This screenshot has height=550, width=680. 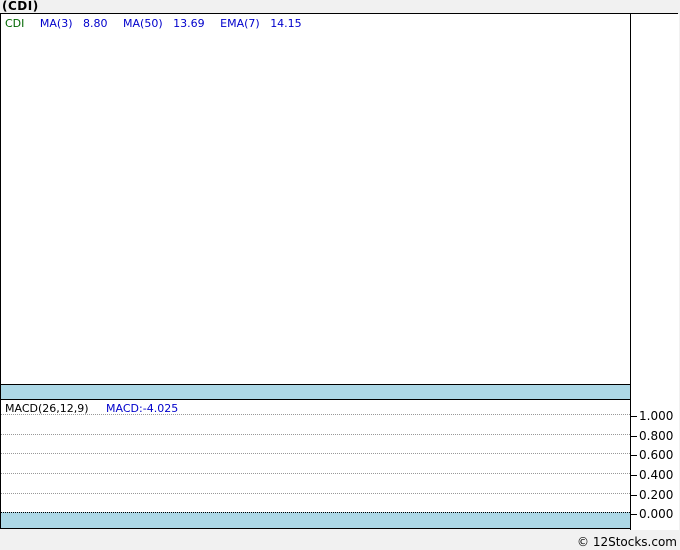 I want to click on axis-tick-row: 0.400, so click(x=652, y=475).